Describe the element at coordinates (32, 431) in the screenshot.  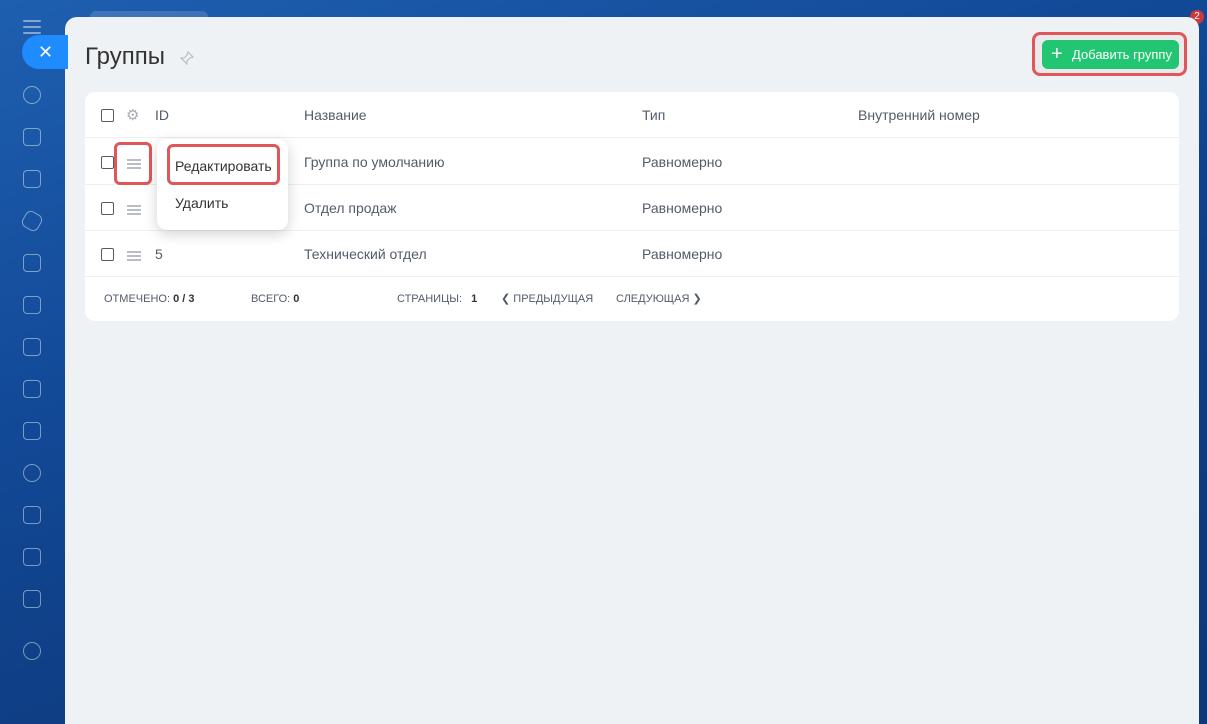
I see `sidebar-mail-icon` at that location.